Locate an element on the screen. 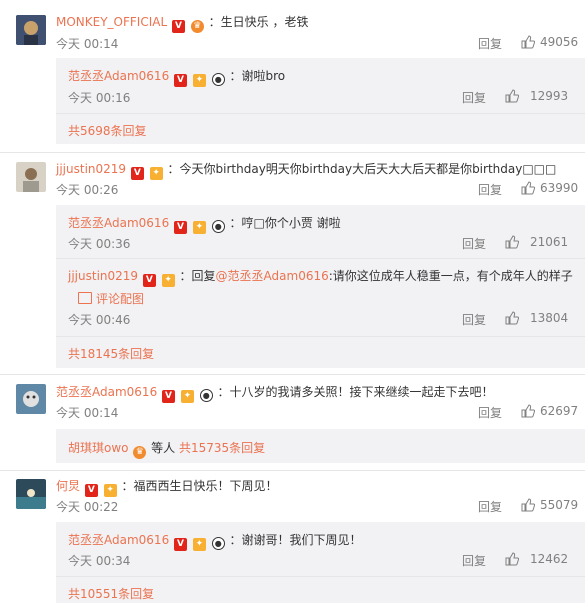  reply-header: 范丞丞Adam0616 V ✦ ● ：哼□你个小贾 谢啦 is located at coordinates (204, 224).